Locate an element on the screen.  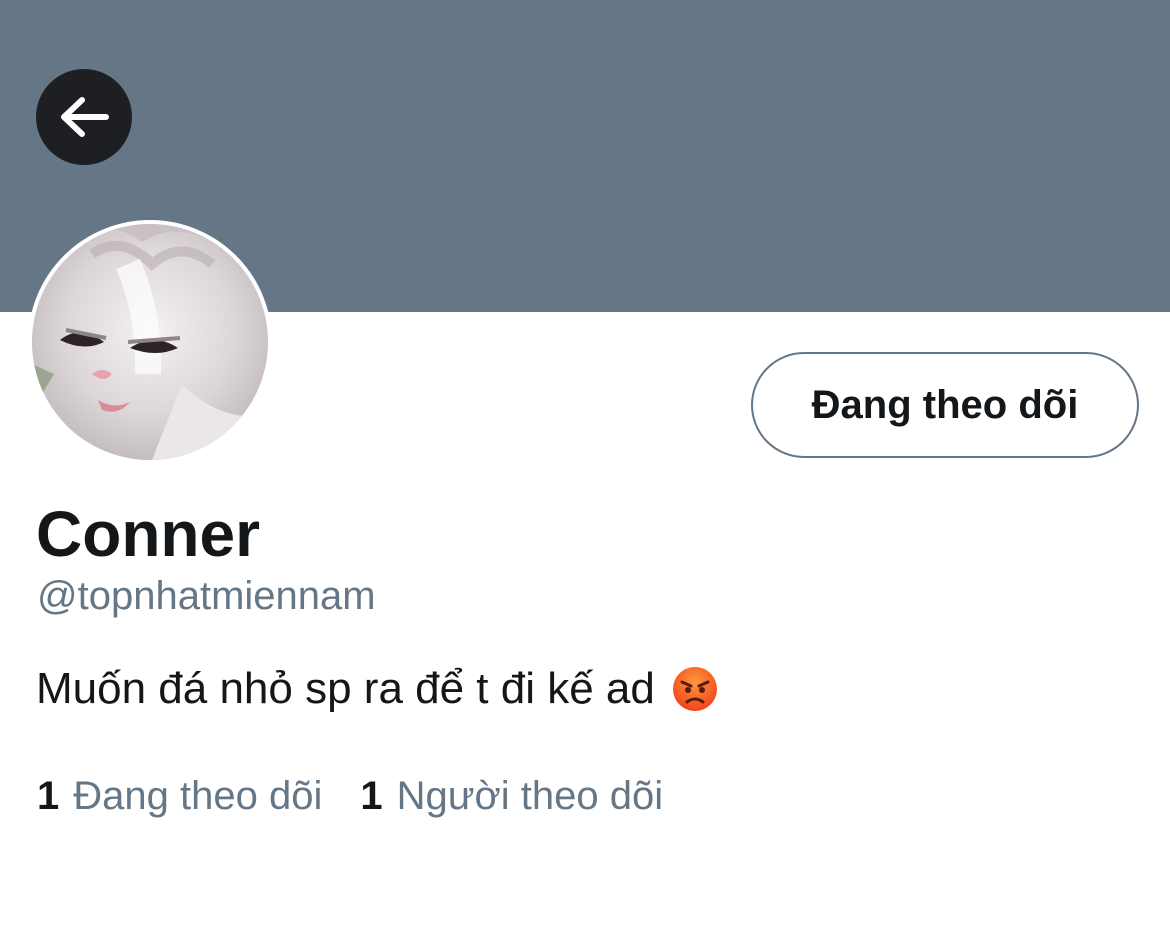
followers-label: Người theo dõi is located at coordinates (530, 796).